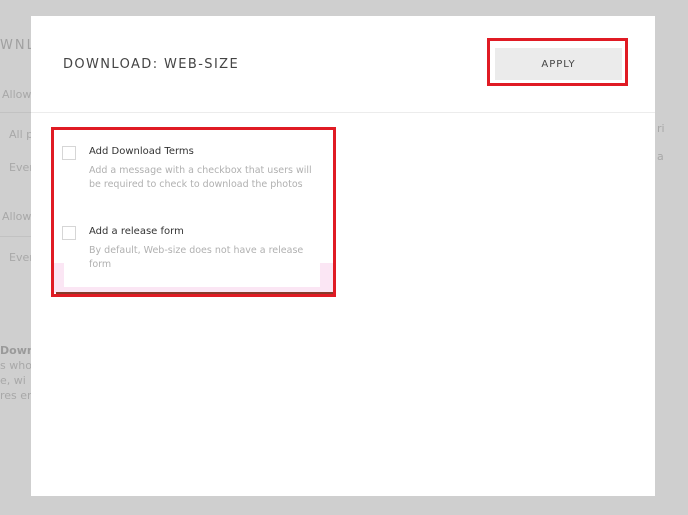 This screenshot has height=515, width=688. I want to click on download-terms-label: Add Download Terms, so click(141, 151).